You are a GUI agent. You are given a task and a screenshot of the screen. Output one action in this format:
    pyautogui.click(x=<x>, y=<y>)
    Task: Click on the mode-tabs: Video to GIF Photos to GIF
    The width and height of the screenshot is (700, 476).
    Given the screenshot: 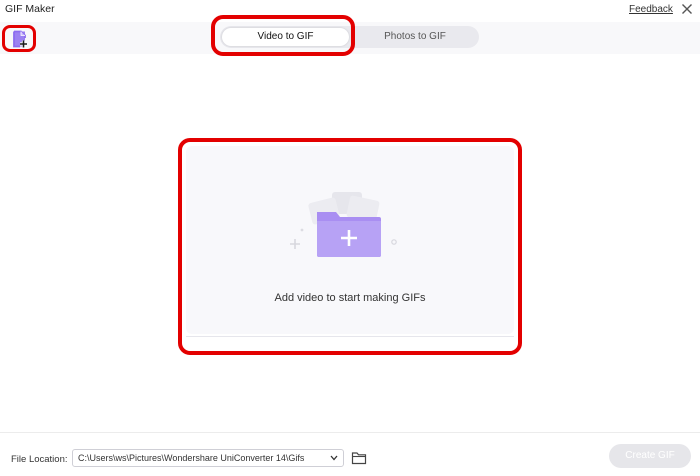 What is the action you would take?
    pyautogui.click(x=349, y=37)
    